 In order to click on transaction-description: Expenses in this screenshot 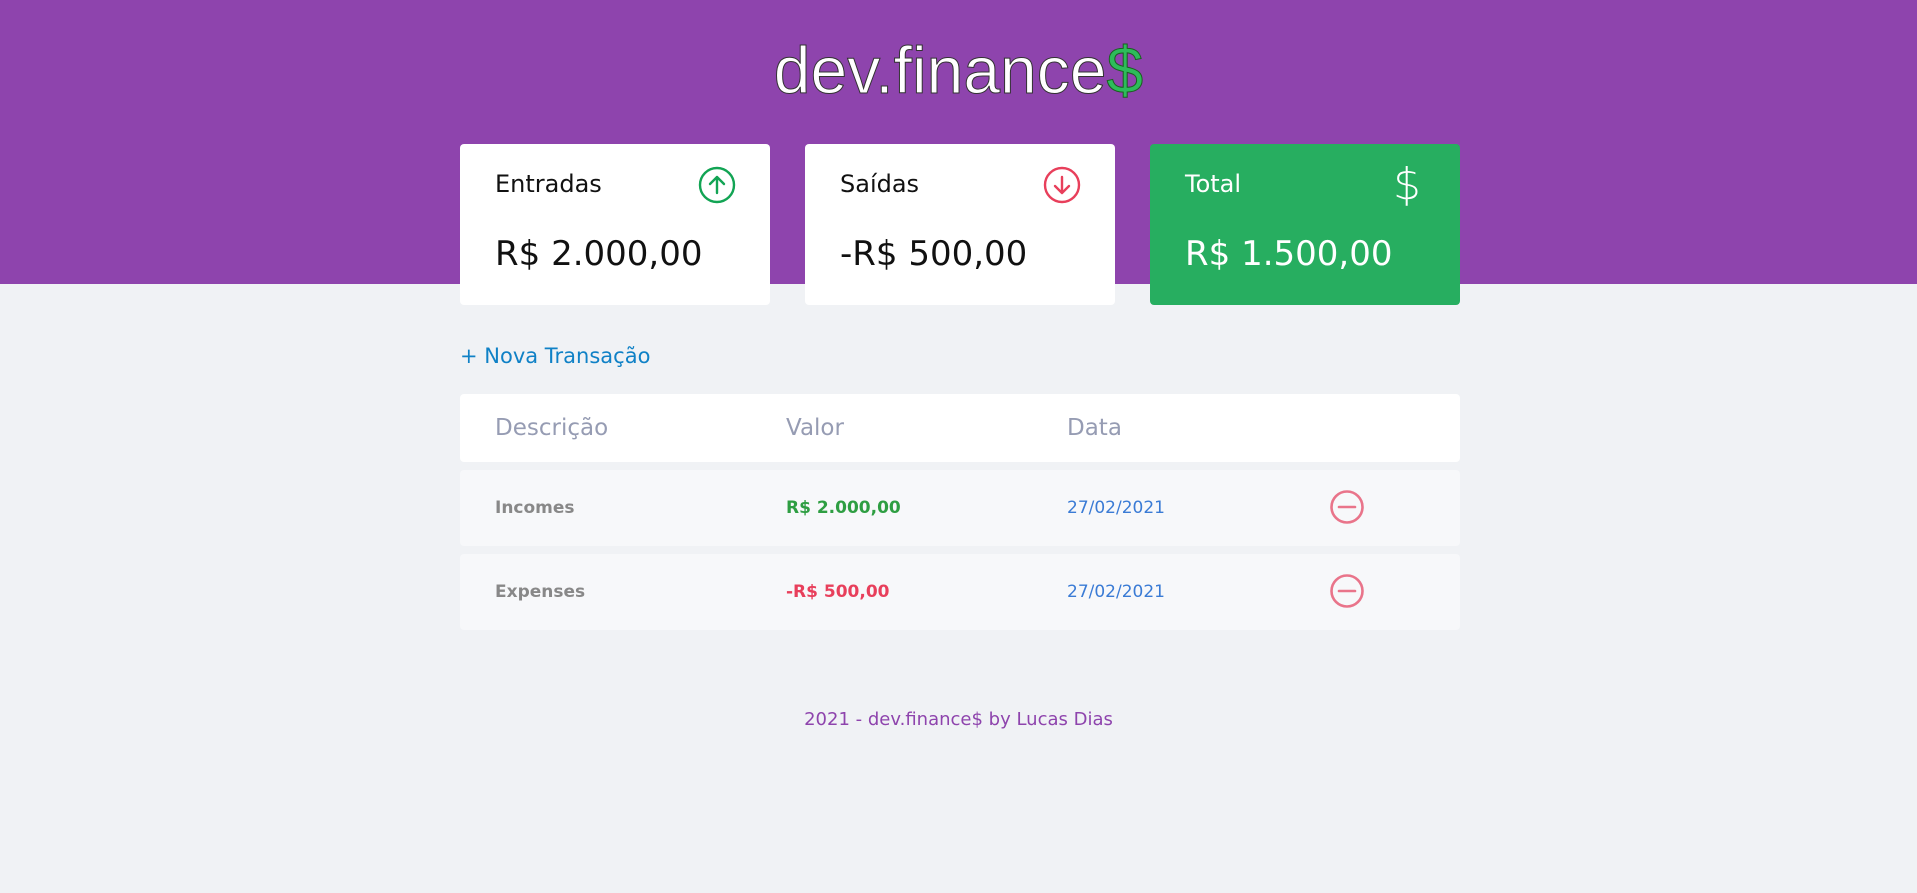, I will do `click(540, 592)`.